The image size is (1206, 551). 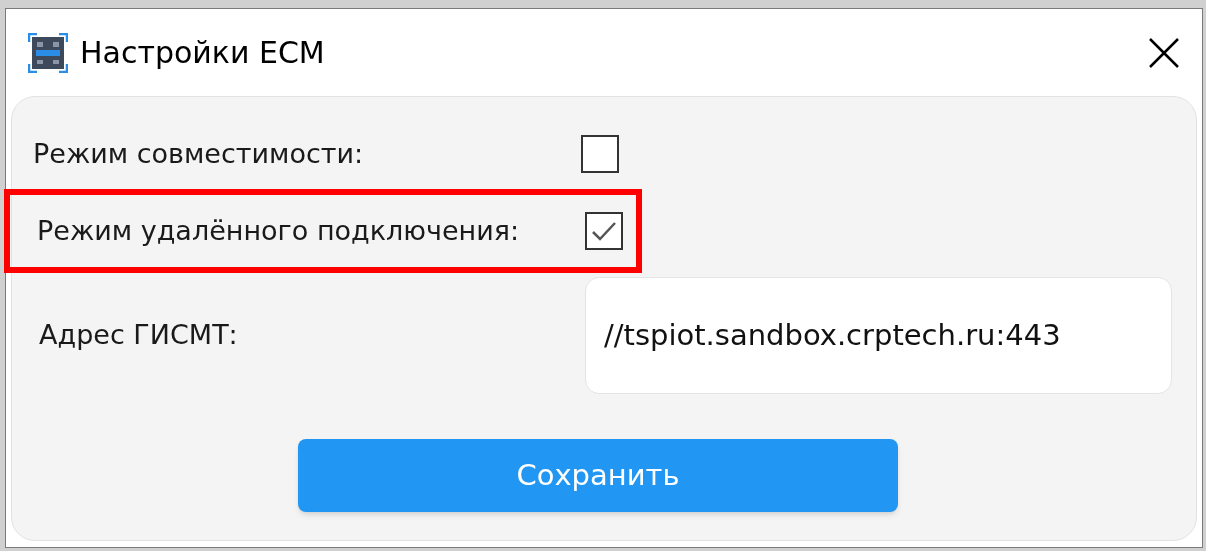 I want to click on app-icon, so click(x=48, y=52).